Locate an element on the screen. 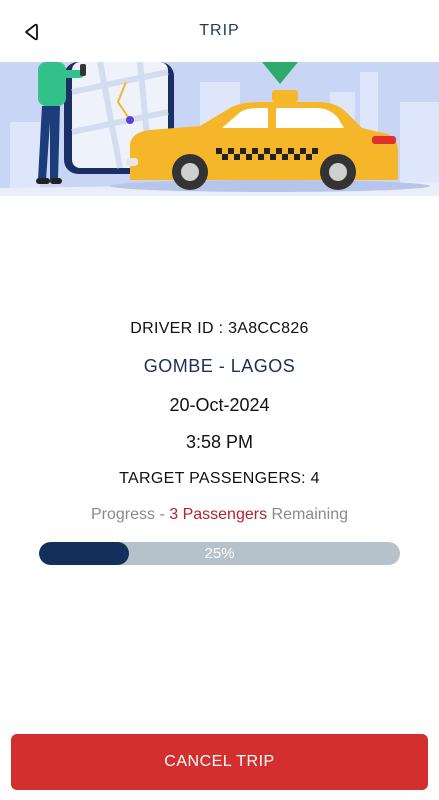  progress-bar: 25% is located at coordinates (219, 553).